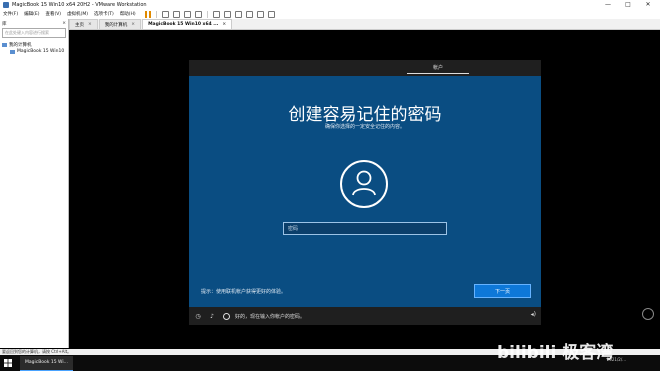 The height and width of the screenshot is (371, 660). Describe the element at coordinates (77, 14) in the screenshot. I see `menu-vm: 虚拟机(M)` at that location.